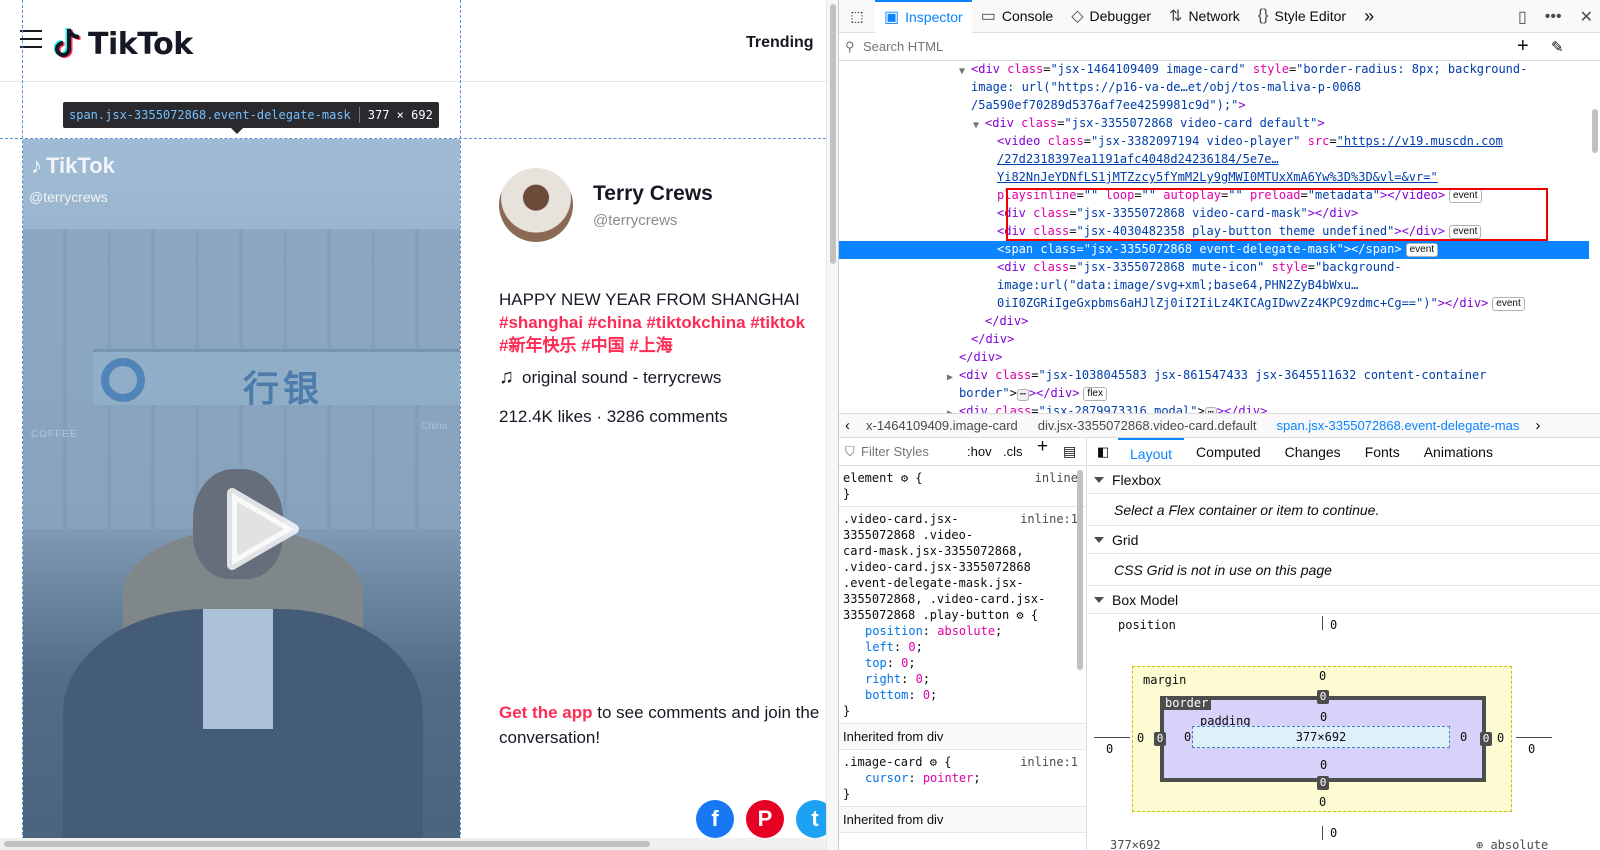  I want to click on tab-layout: Layout, so click(1151, 452).